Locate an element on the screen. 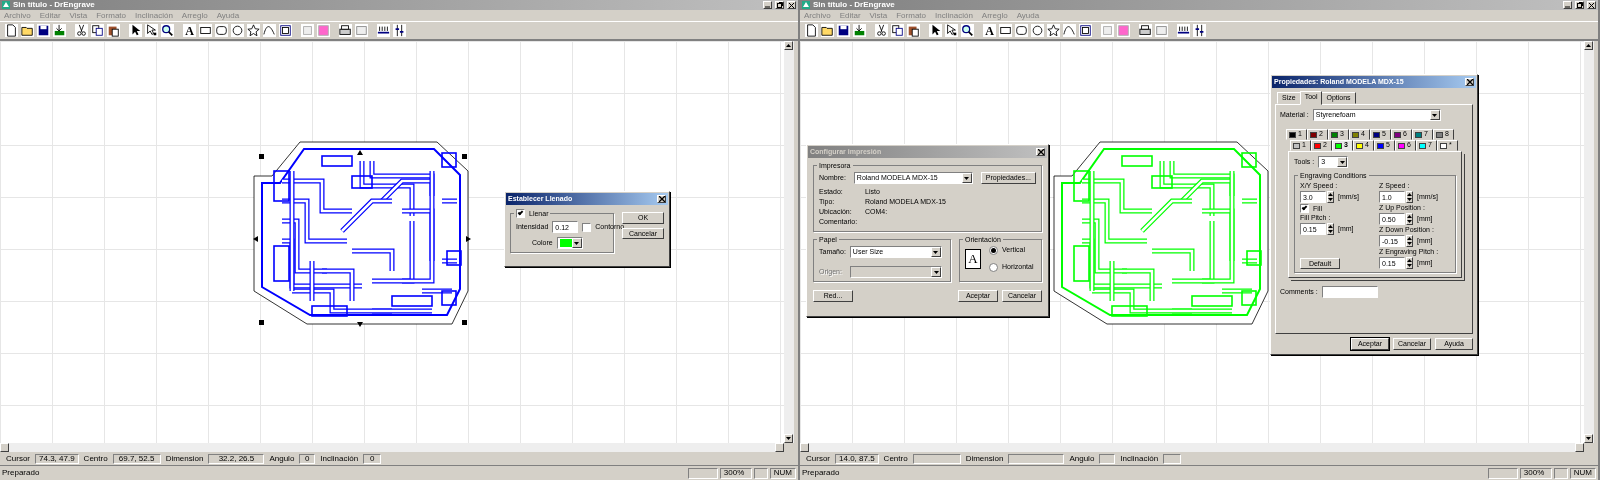 The width and height of the screenshot is (1600, 480). status-value: 69.7, 52.5 is located at coordinates (136, 458).